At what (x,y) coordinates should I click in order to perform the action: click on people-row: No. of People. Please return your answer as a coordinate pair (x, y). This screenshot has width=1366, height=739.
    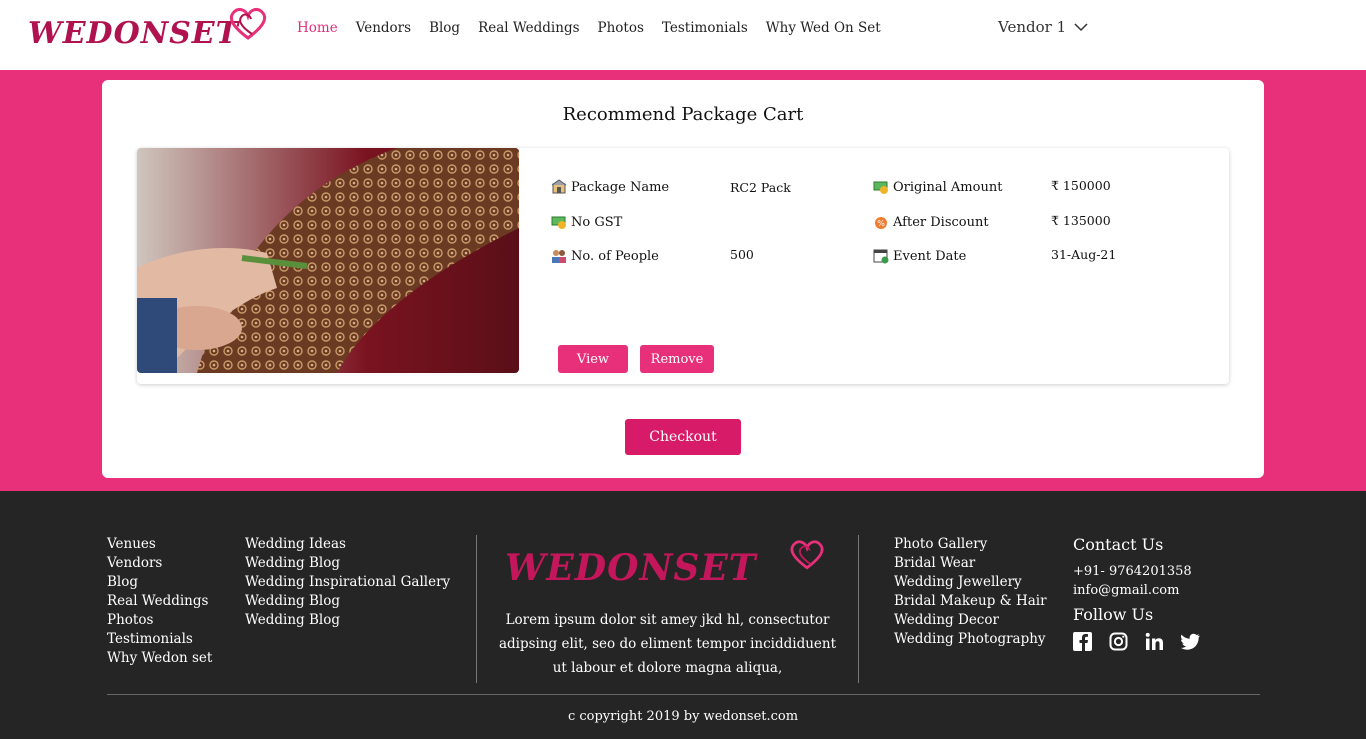
    Looking at the image, I should click on (605, 256).